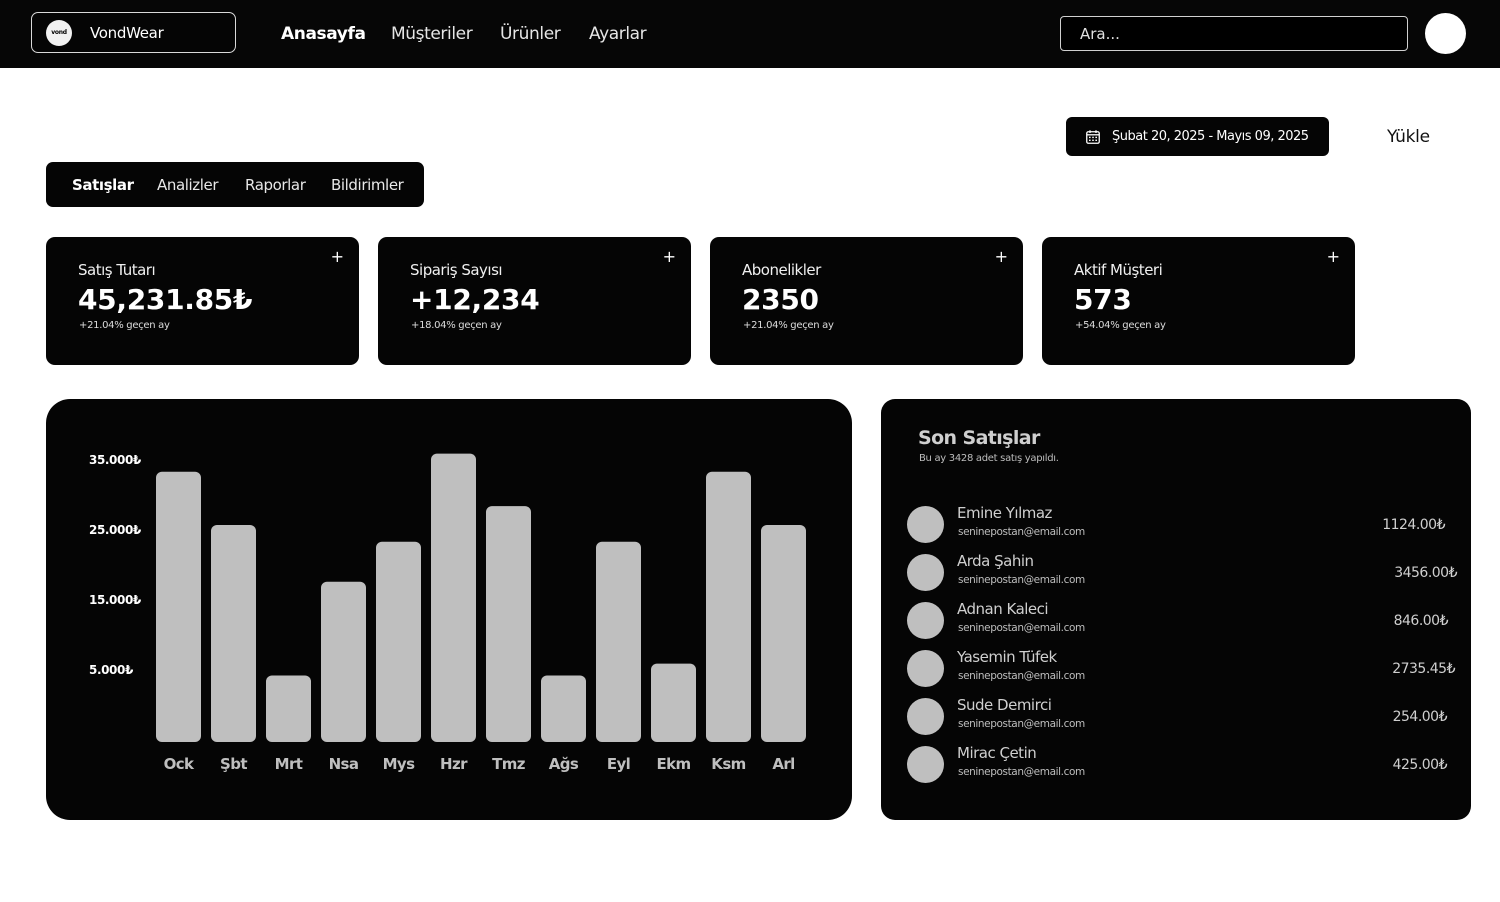 This screenshot has height=902, width=1500. What do you see at coordinates (673, 702) in the screenshot?
I see `chart-bar-Ekm` at bounding box center [673, 702].